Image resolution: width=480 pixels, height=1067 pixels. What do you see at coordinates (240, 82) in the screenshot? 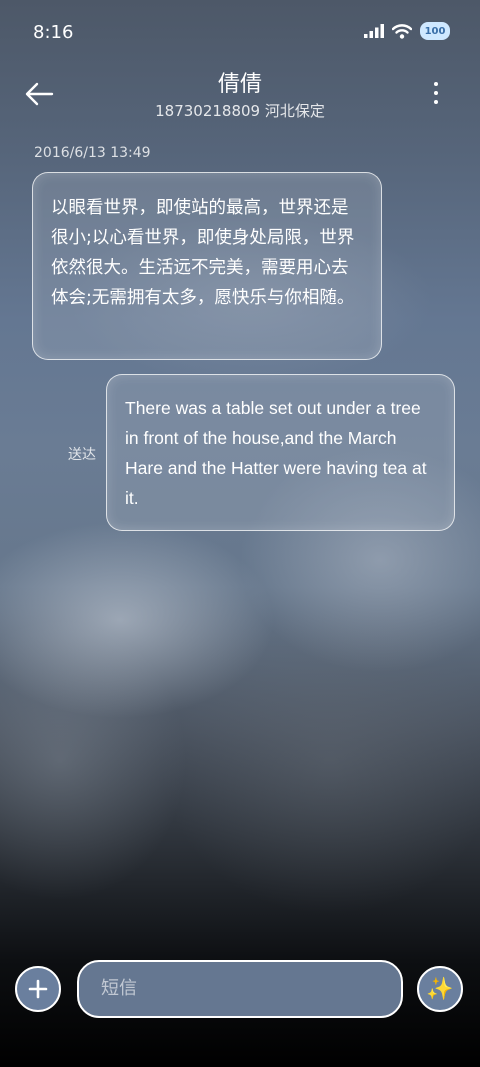
I see `contact-name: 倩倩` at bounding box center [240, 82].